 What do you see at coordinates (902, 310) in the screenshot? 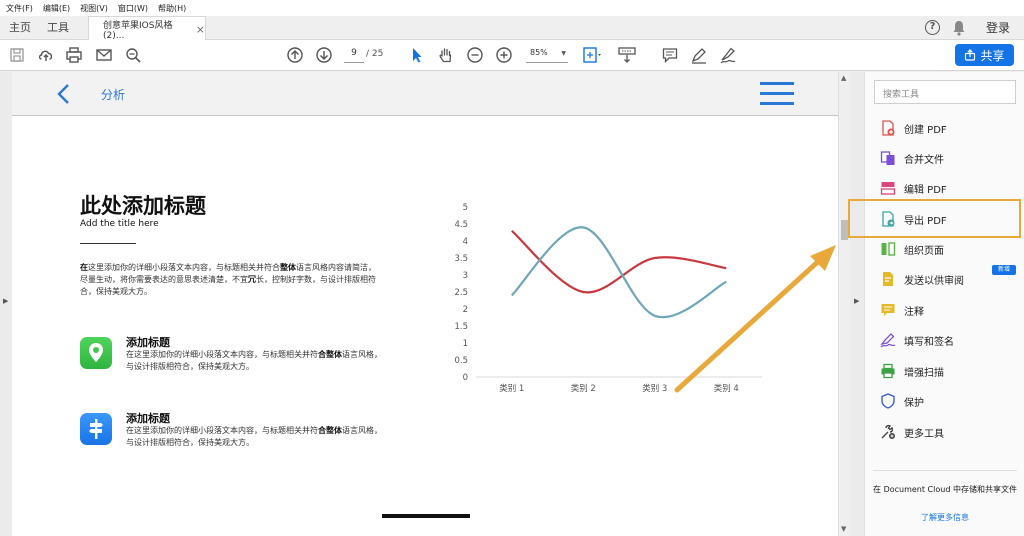
I see `tool-comment: 注释` at bounding box center [902, 310].